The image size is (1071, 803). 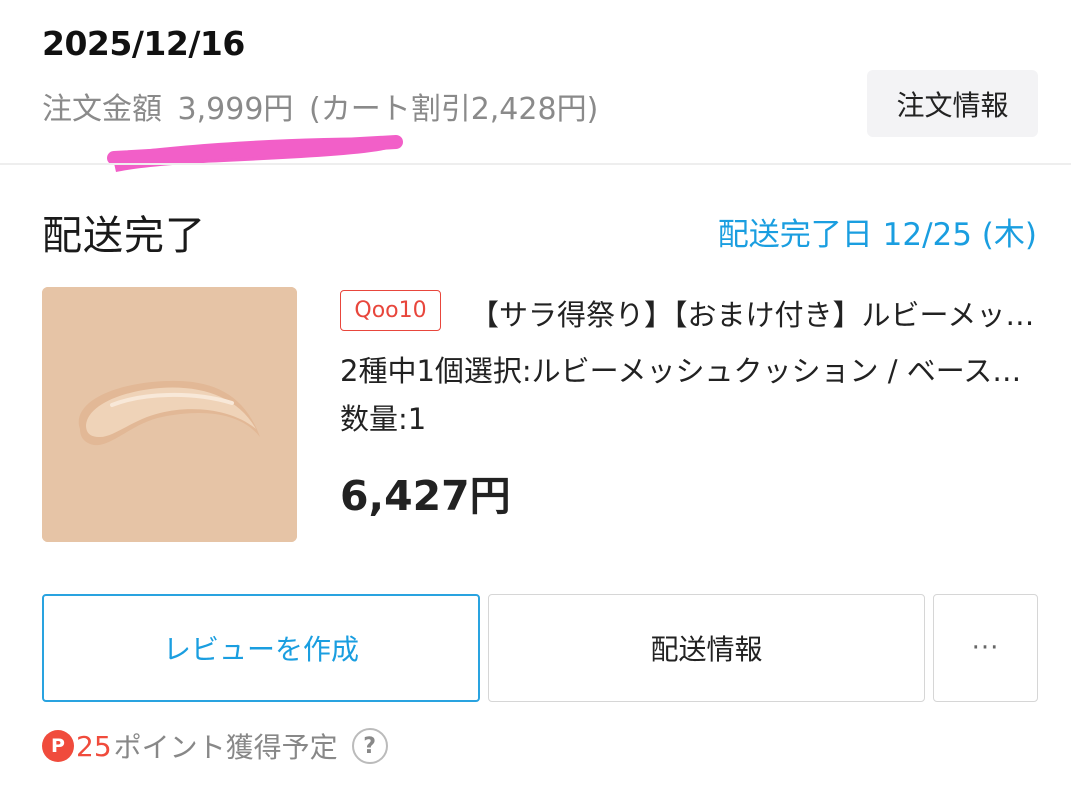 What do you see at coordinates (124, 236) in the screenshot?
I see `delivery-status: 配送完了` at bounding box center [124, 236].